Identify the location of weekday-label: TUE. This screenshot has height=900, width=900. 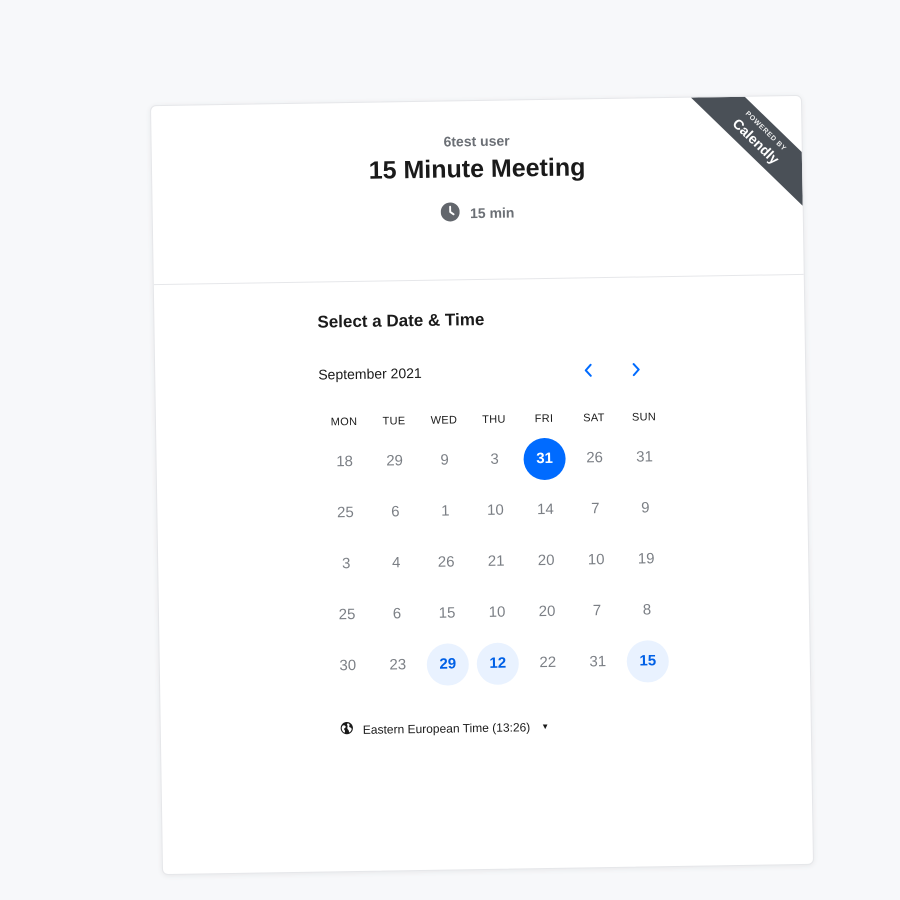
(394, 421).